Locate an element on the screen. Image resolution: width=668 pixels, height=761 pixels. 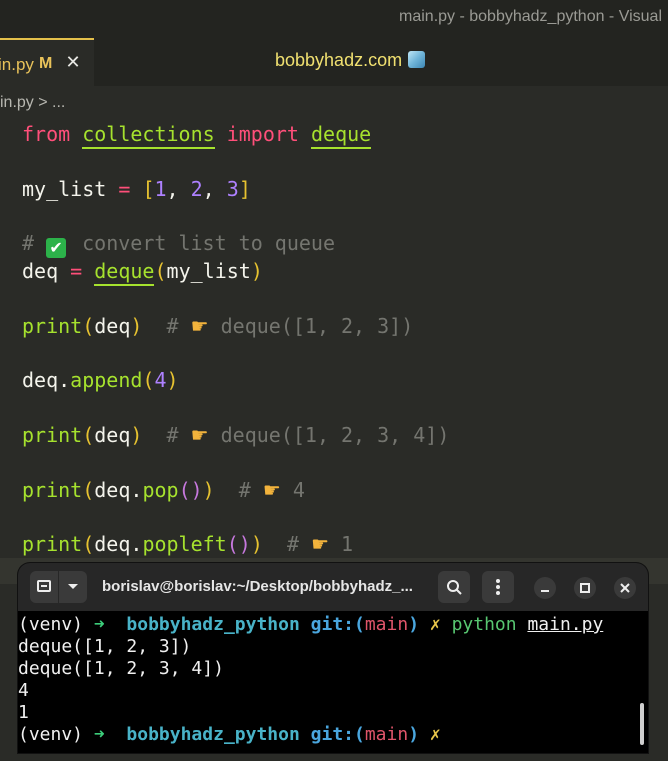
editor-tab-strip: in.py M ✕ bobbyhadz.com is located at coordinates (334, 62).